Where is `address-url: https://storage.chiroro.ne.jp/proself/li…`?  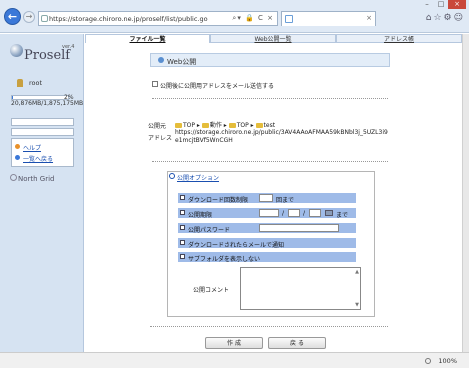 address-url: https://storage.chiroro.ne.jp/proself/li… is located at coordinates (128, 19).